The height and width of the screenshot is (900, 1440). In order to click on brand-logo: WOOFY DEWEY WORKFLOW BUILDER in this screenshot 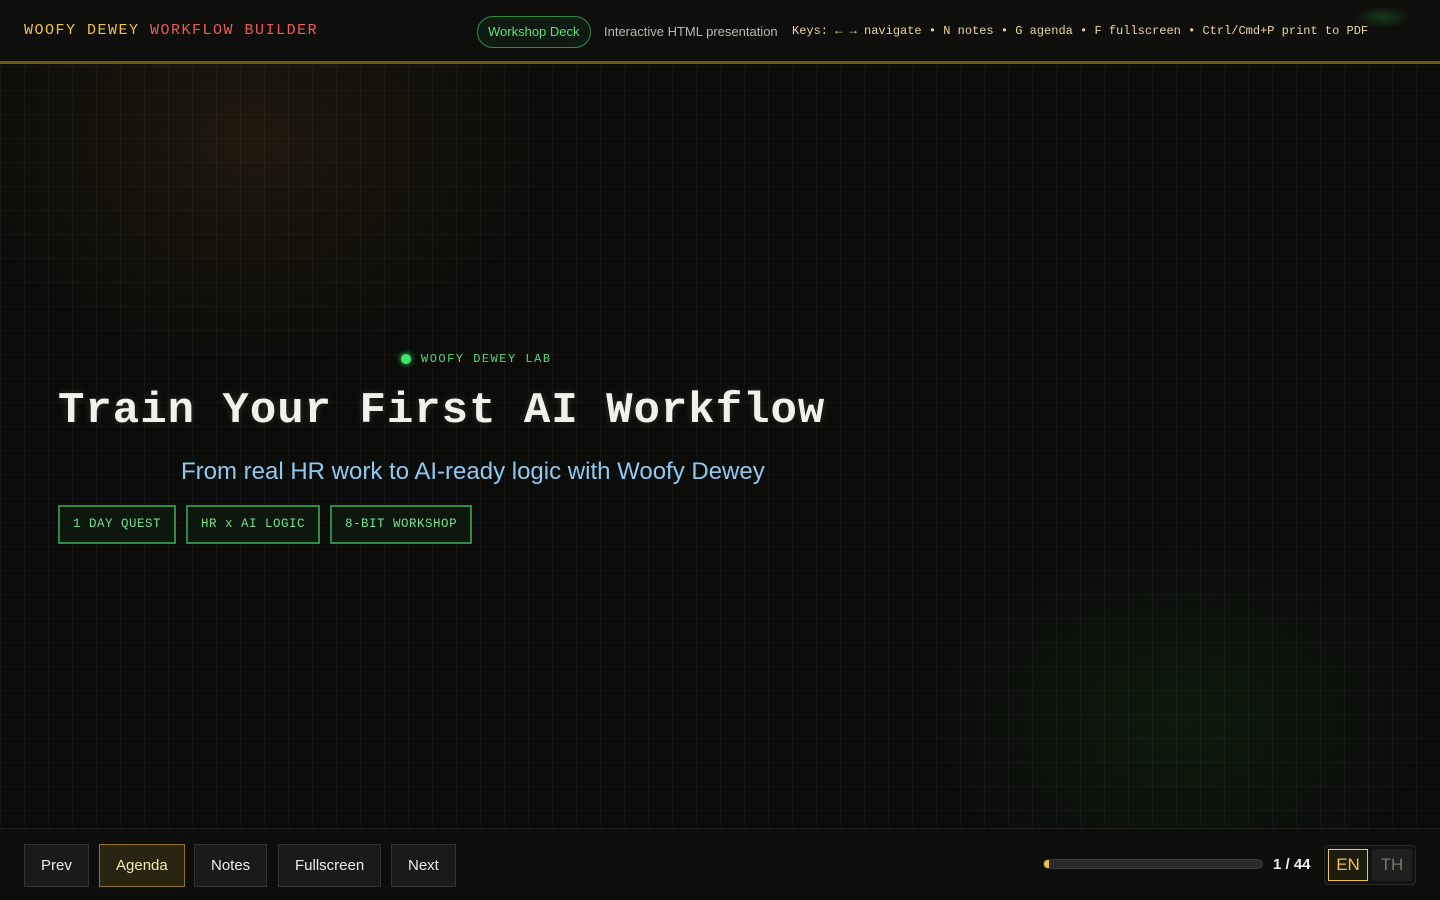, I will do `click(171, 30)`.